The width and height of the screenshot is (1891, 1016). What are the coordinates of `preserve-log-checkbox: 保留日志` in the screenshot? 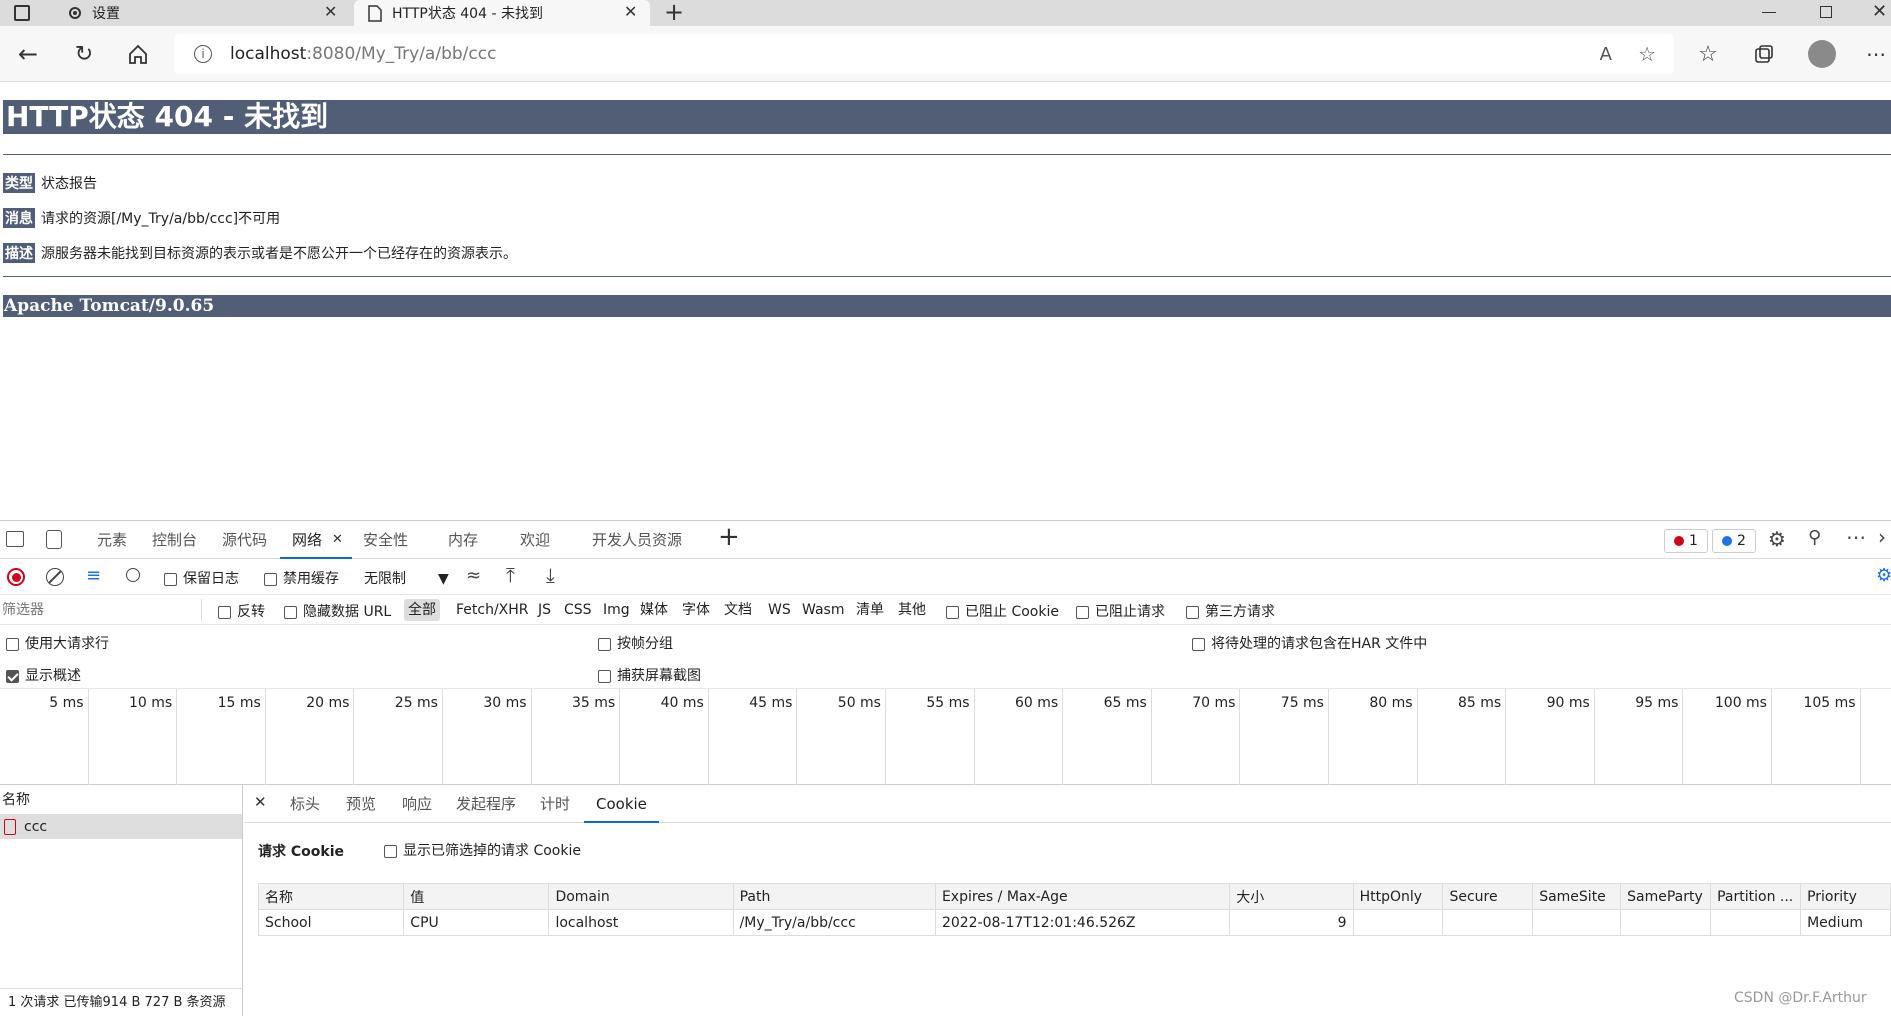 It's located at (201, 578).